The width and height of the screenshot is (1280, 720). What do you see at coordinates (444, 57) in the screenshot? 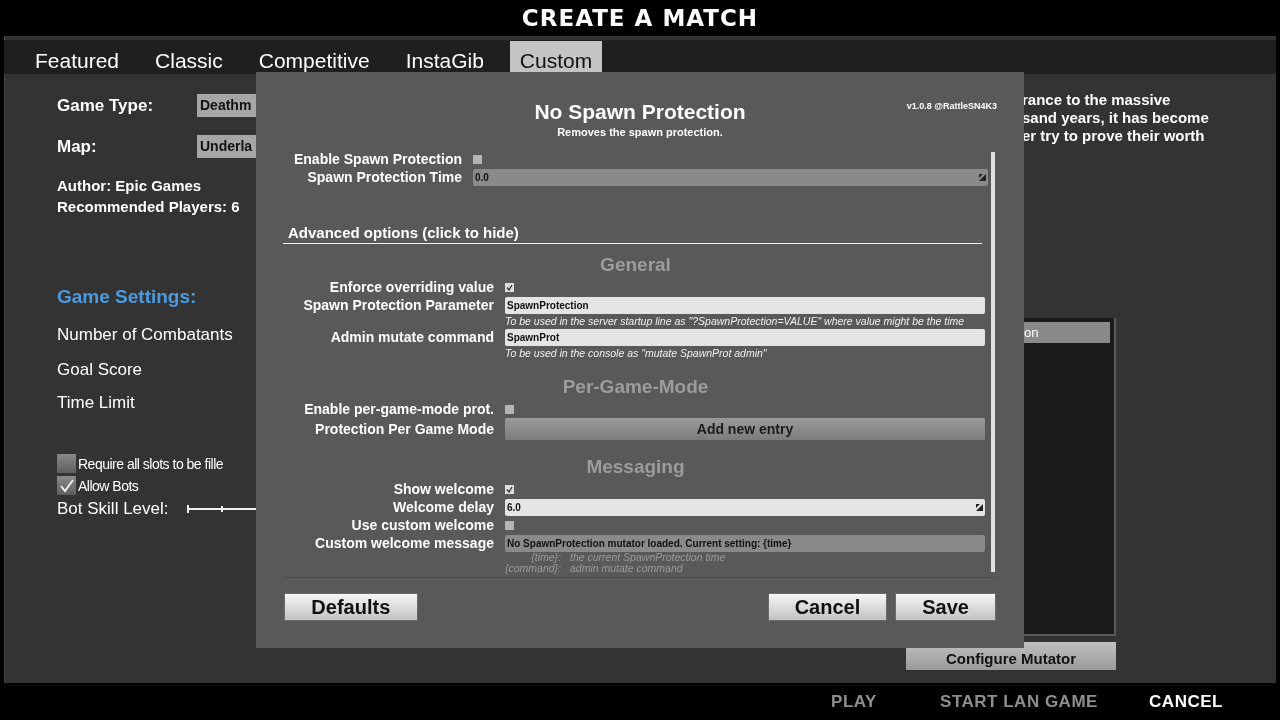
I see `tab: InstaGib` at bounding box center [444, 57].